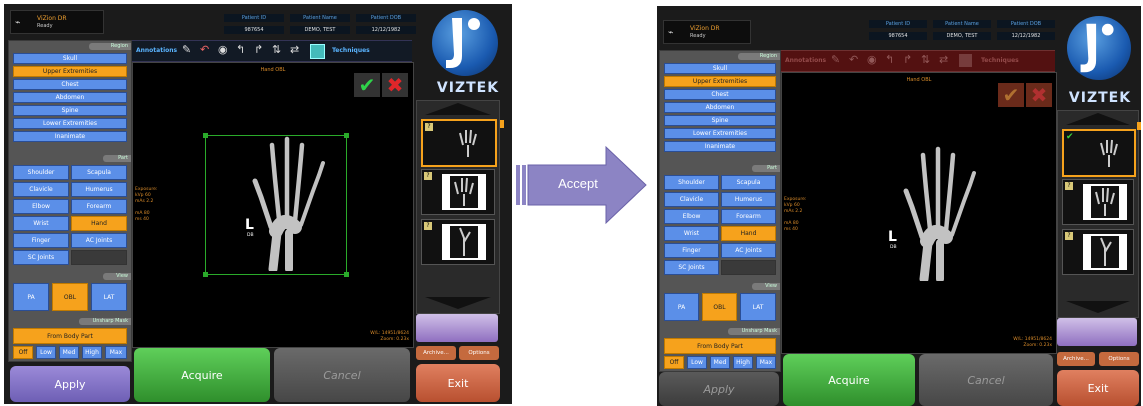  Describe the element at coordinates (1069, 236) in the screenshot. I see `pending-icon: ?` at that location.